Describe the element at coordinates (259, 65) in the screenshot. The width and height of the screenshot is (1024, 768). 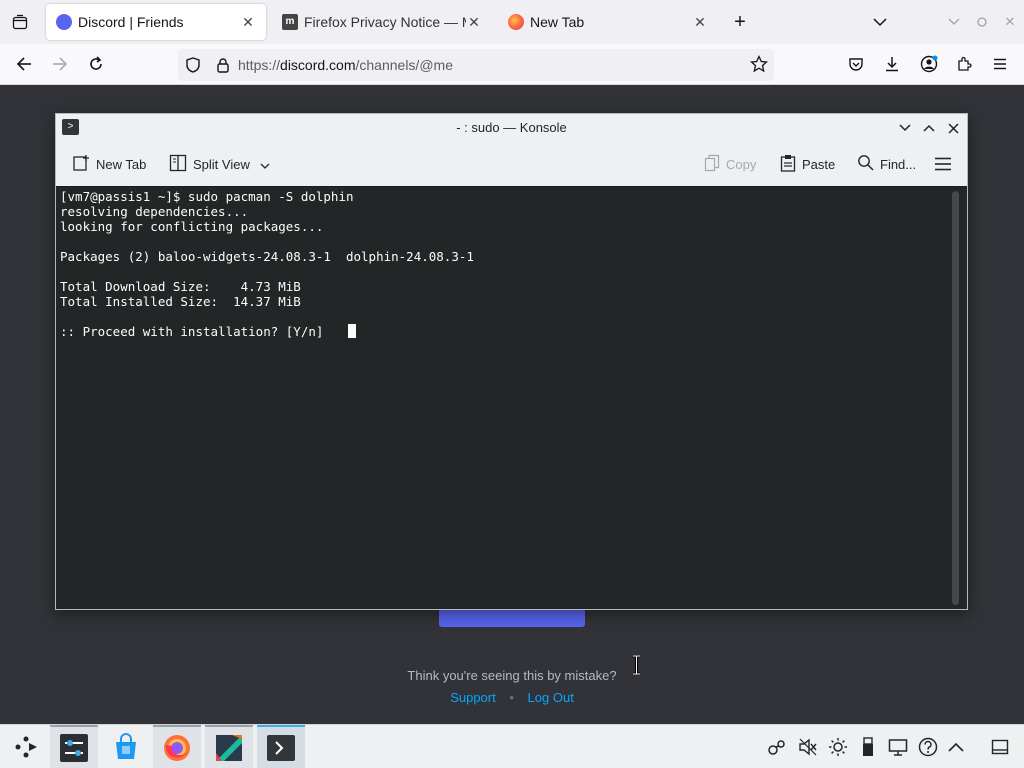
I see `url-scheme: https://` at that location.